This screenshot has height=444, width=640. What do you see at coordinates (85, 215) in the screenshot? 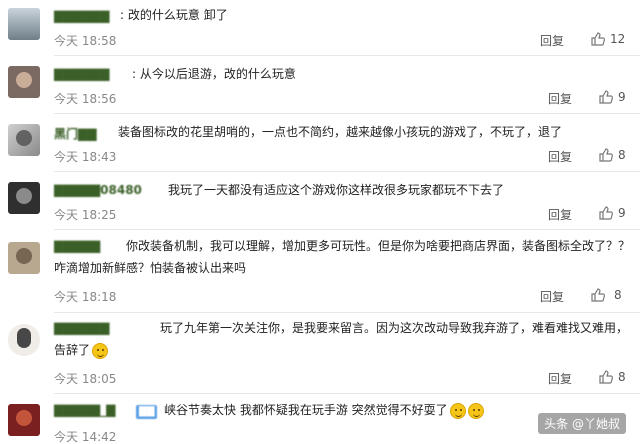
I see `timestamp: 今天 18:25` at bounding box center [85, 215].